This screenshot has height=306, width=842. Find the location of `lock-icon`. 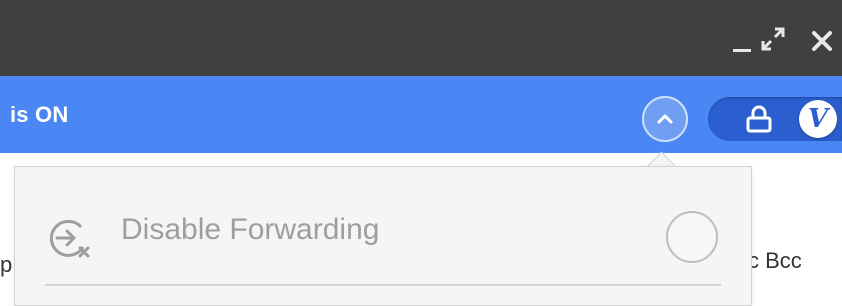

lock-icon is located at coordinates (759, 119).